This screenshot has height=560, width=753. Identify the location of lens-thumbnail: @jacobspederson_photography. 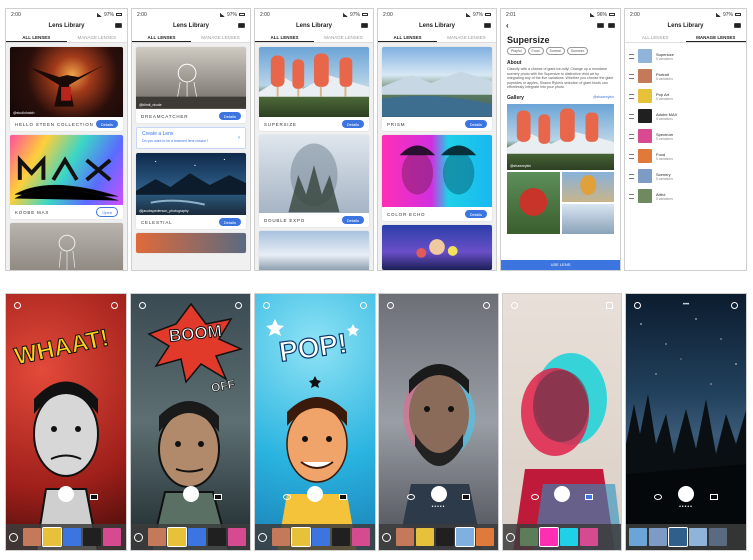
(191, 184).